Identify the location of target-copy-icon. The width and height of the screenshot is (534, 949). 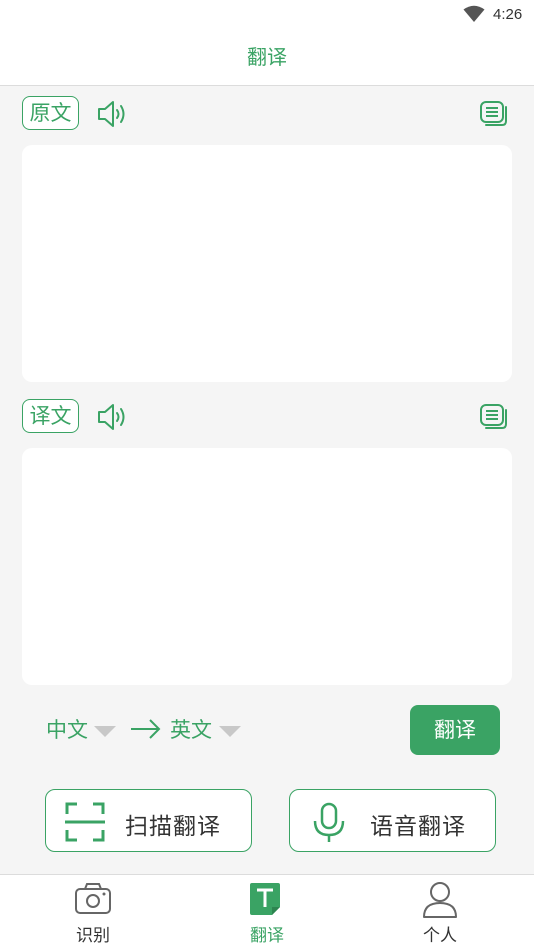
(494, 417).